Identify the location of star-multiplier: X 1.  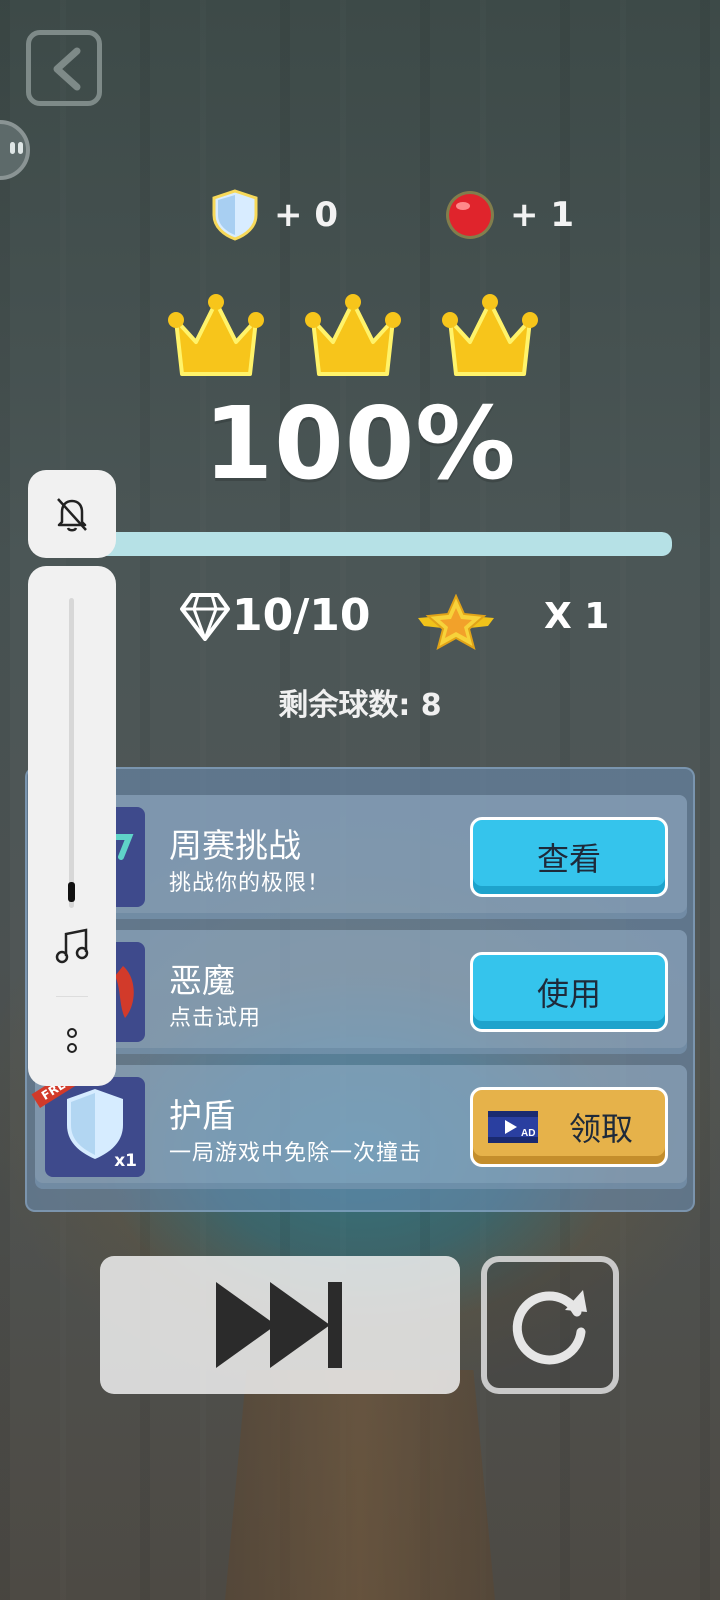
(577, 616).